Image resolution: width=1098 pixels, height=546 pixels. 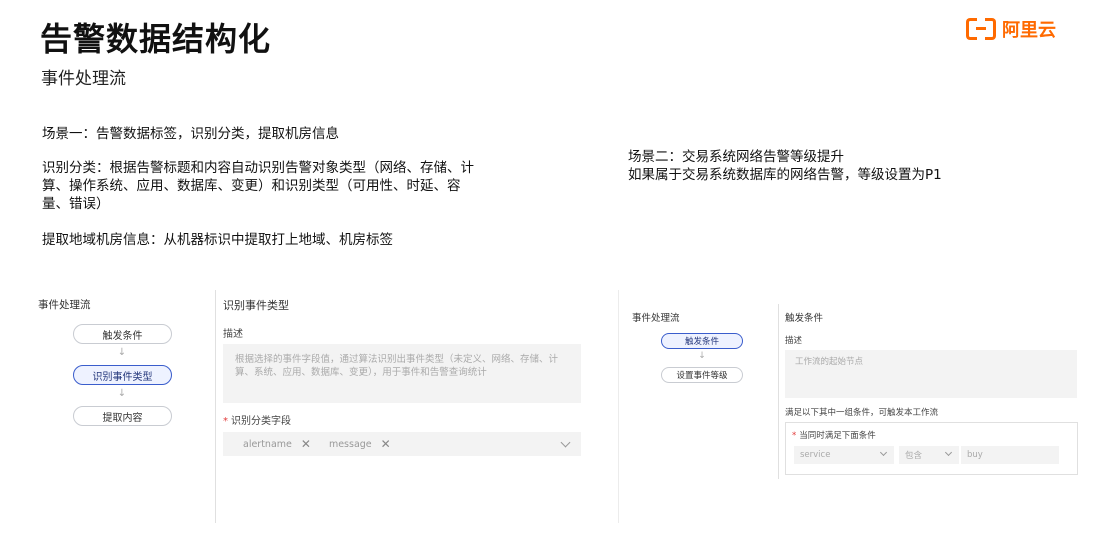 What do you see at coordinates (913, 455) in the screenshot?
I see `operator-select-value: 包含` at bounding box center [913, 455].